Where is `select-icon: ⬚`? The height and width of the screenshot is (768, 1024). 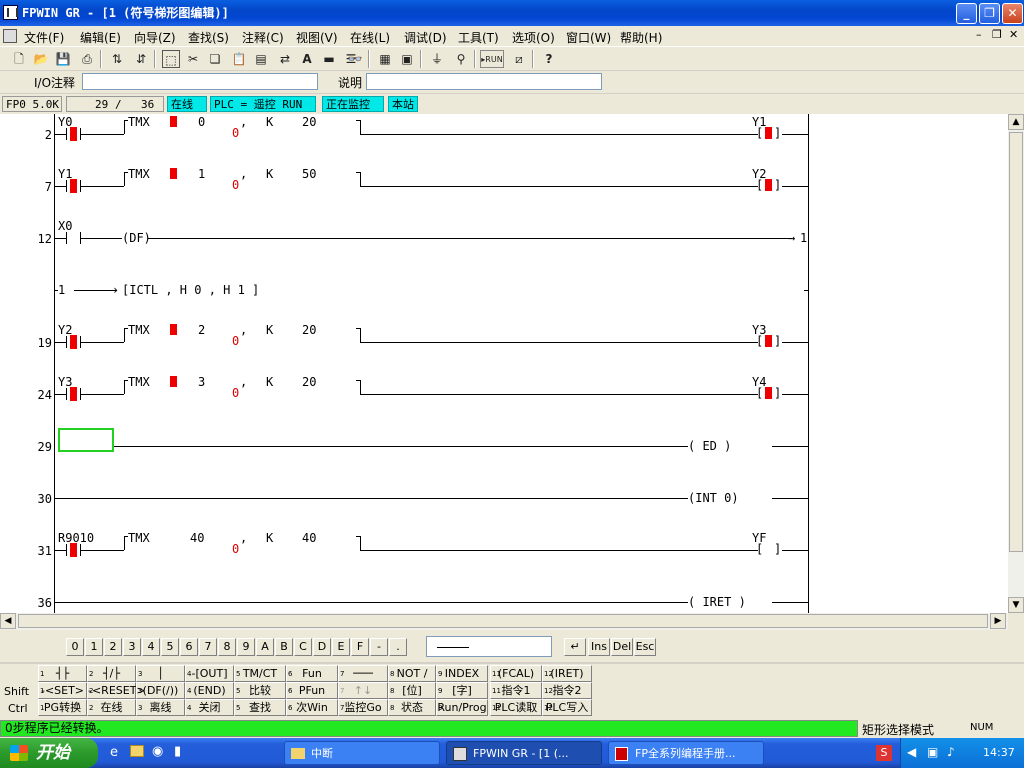 select-icon: ⬚ is located at coordinates (171, 59).